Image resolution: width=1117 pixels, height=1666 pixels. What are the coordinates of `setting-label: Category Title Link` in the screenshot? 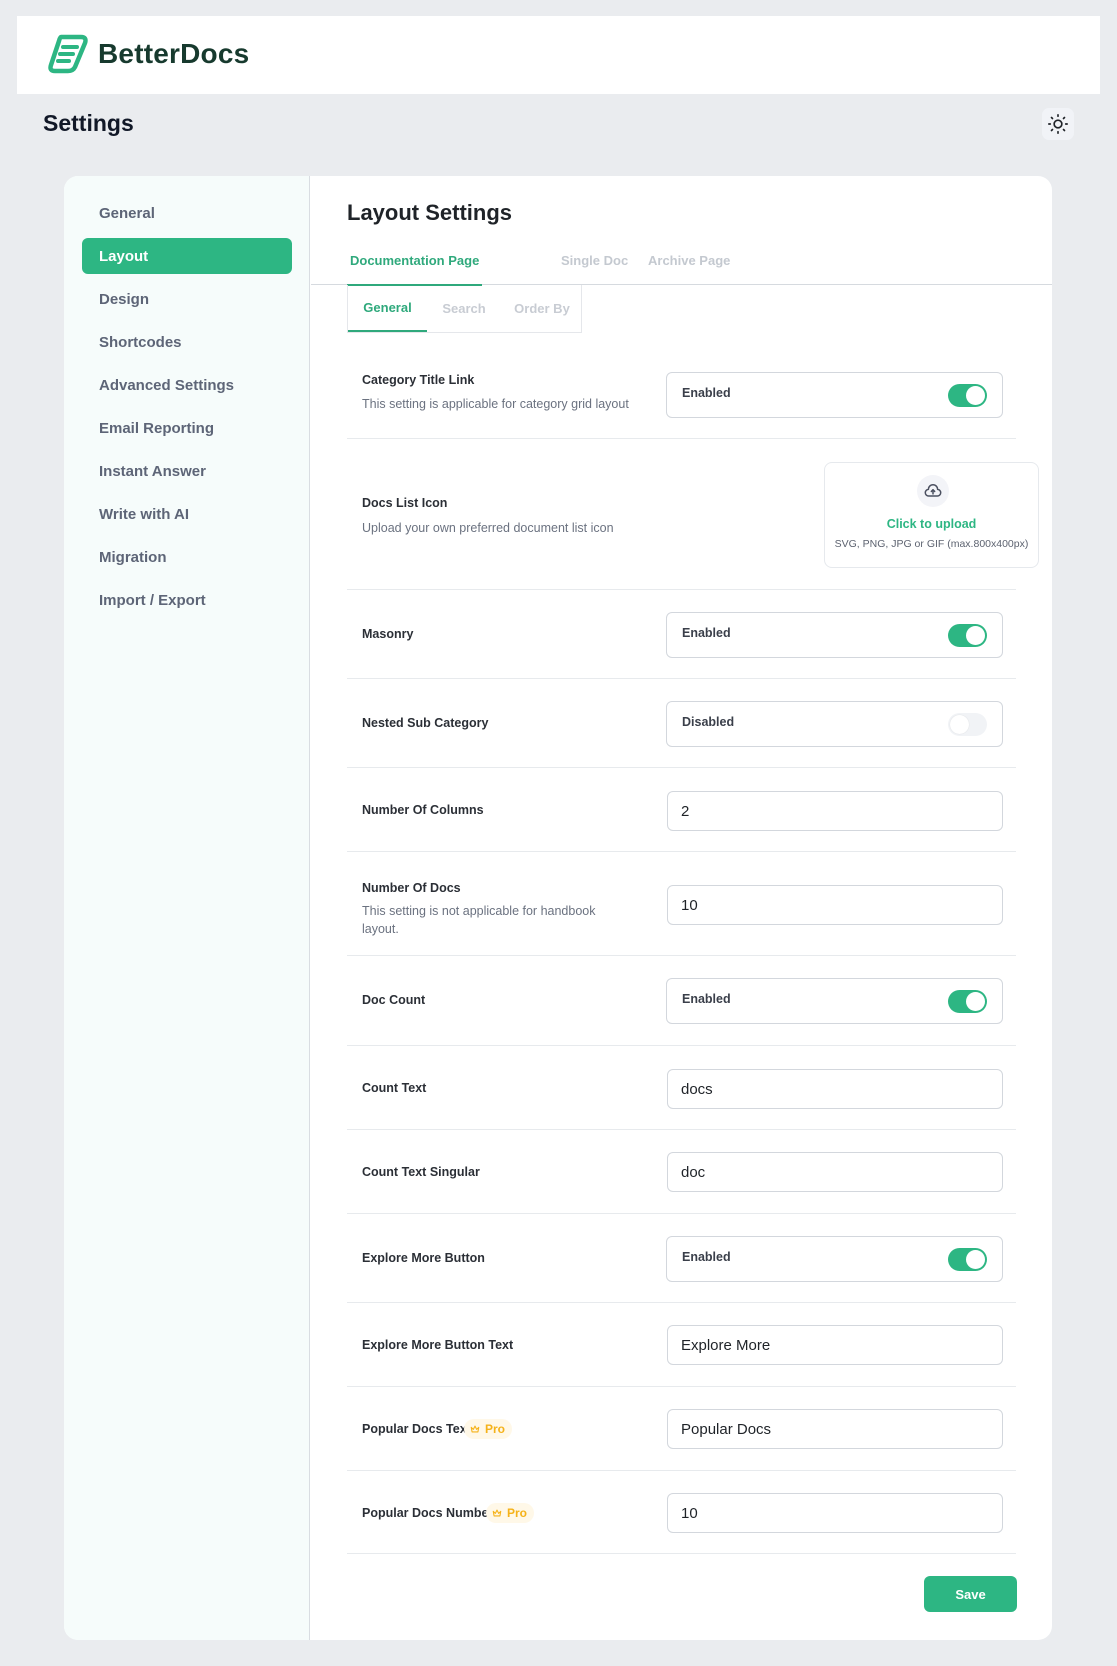 It's located at (418, 380).